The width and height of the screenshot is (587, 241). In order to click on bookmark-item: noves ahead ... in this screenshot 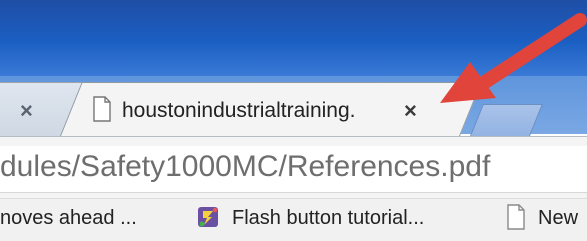, I will do `click(68, 218)`.